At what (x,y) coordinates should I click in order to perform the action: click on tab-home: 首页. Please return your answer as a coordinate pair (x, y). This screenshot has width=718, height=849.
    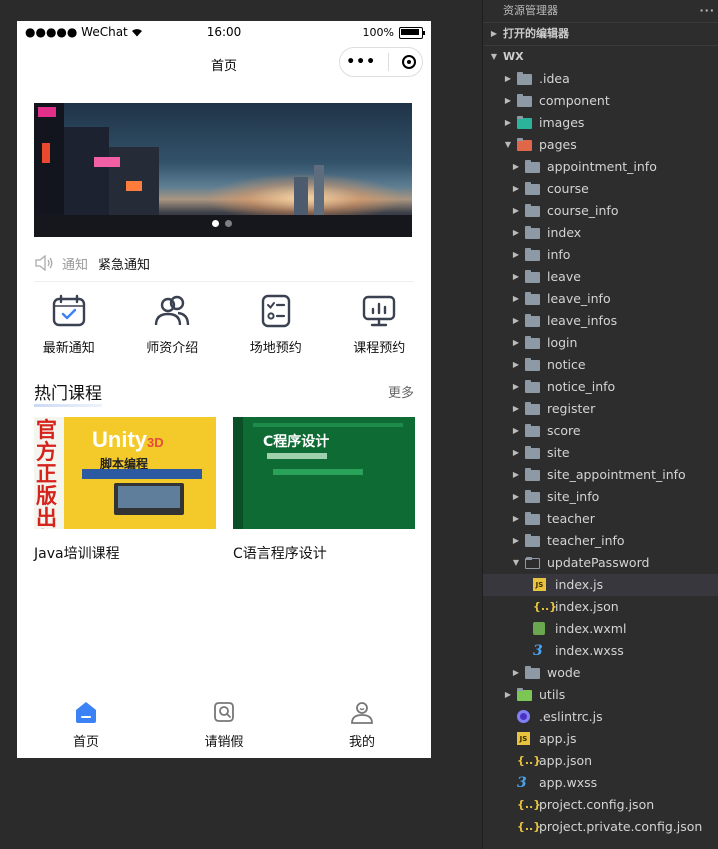
    Looking at the image, I should click on (86, 726).